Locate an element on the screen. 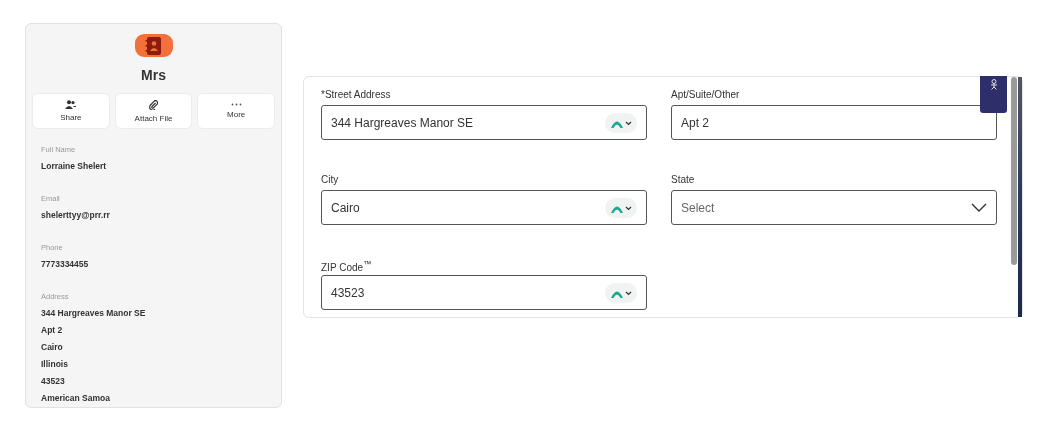  input-field: 344 Hargreaves Manor SE is located at coordinates (484, 122).